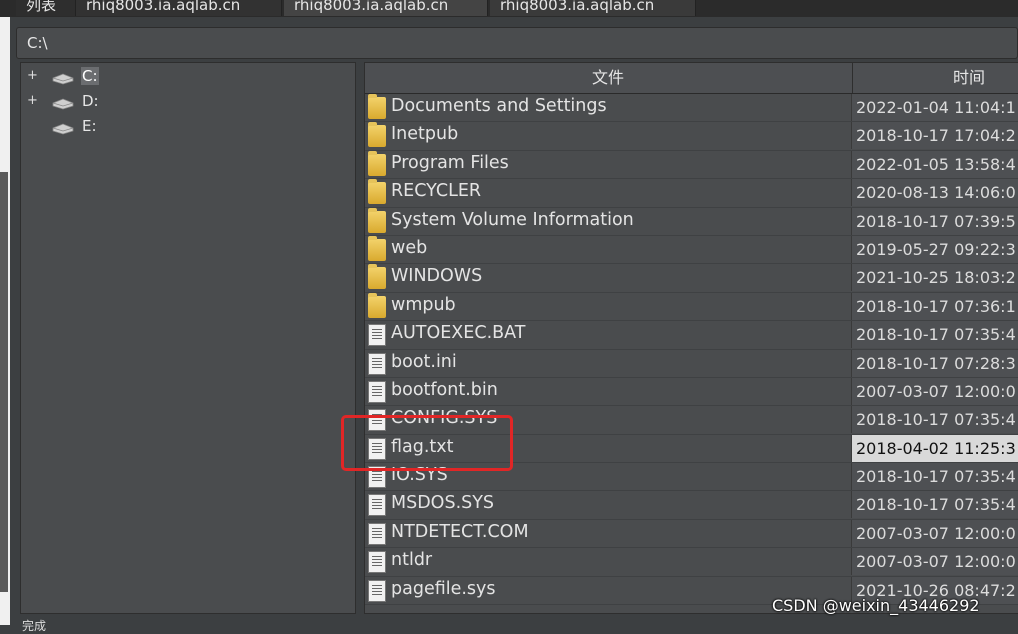 The image size is (1018, 634). What do you see at coordinates (512, 219) in the screenshot?
I see `file-name: System Volume Information` at bounding box center [512, 219].